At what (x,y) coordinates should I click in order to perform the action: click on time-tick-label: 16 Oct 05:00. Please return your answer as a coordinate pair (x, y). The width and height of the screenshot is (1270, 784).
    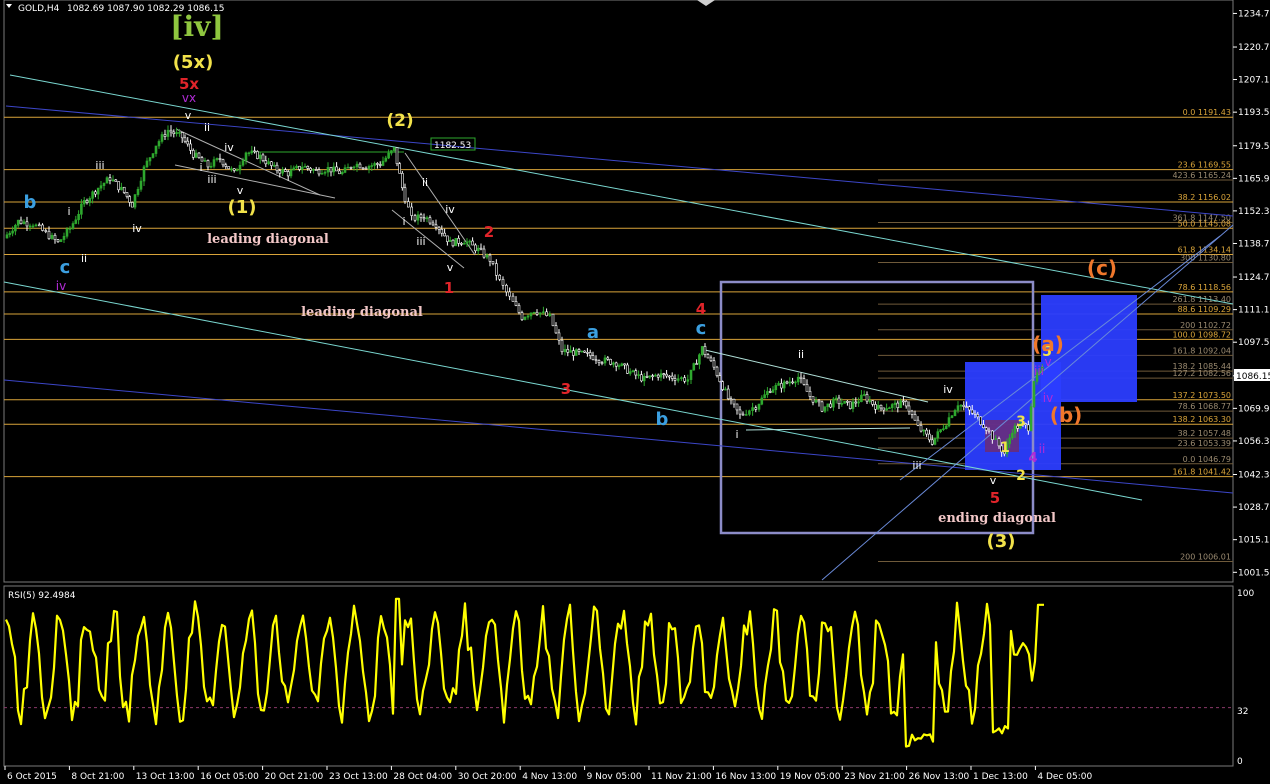
    Looking at the image, I should click on (229, 777).